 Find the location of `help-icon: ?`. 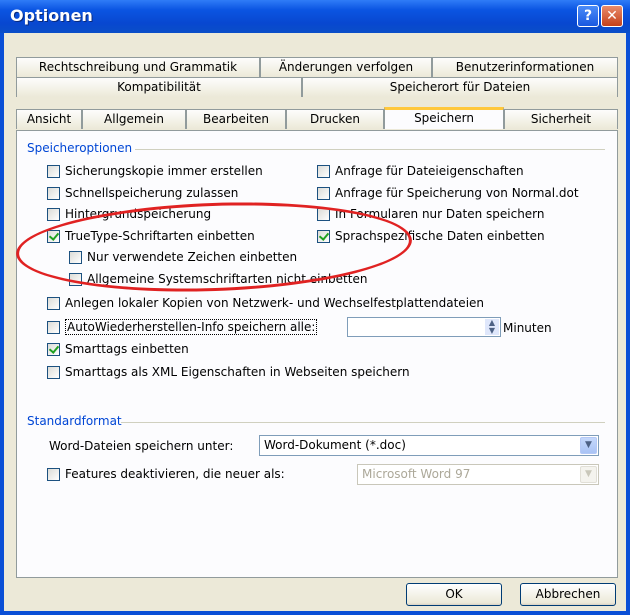

help-icon: ? is located at coordinates (588, 16).